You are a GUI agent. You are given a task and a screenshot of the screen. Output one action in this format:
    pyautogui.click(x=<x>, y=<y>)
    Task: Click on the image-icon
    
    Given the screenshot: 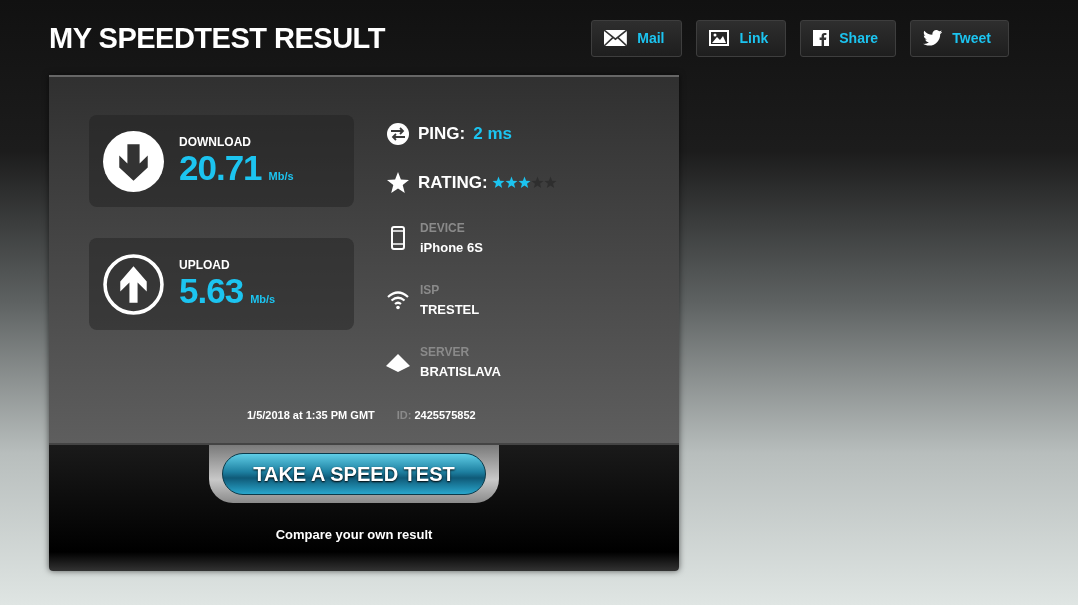 What is the action you would take?
    pyautogui.click(x=719, y=38)
    